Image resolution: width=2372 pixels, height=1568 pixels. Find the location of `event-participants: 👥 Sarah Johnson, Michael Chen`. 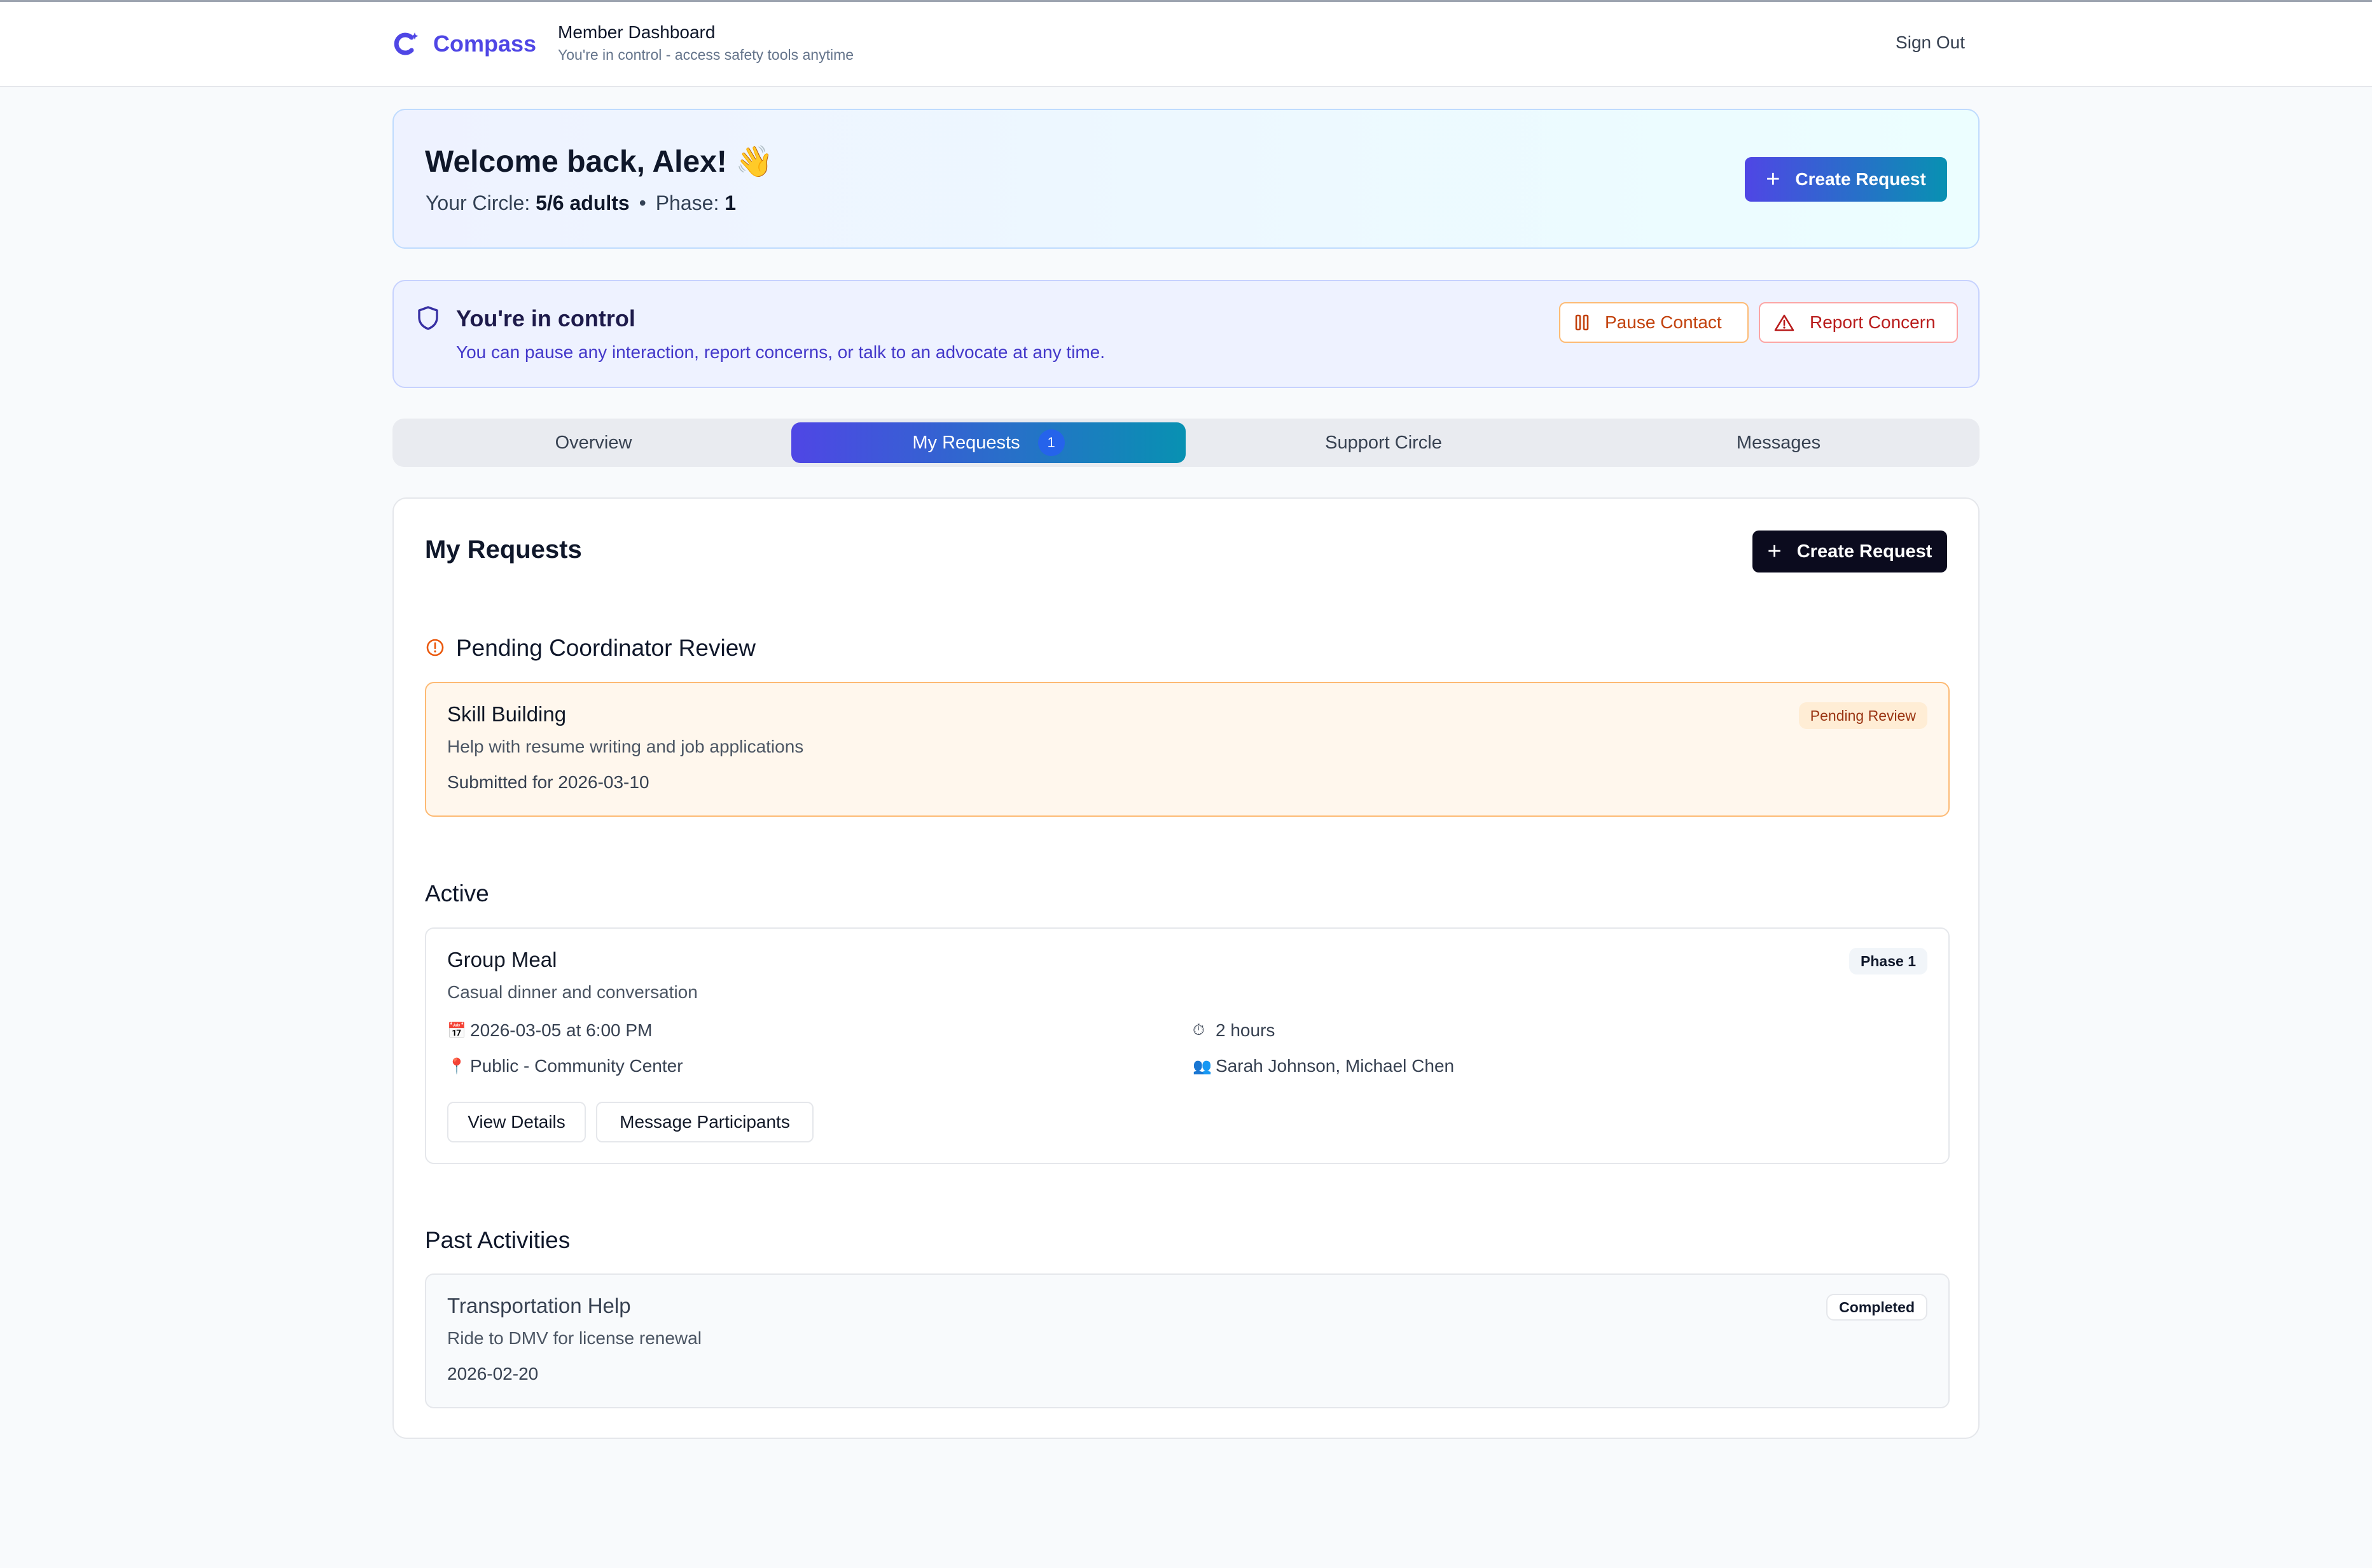

event-participants: 👥 Sarah Johnson, Michael Chen is located at coordinates (1323, 1066).